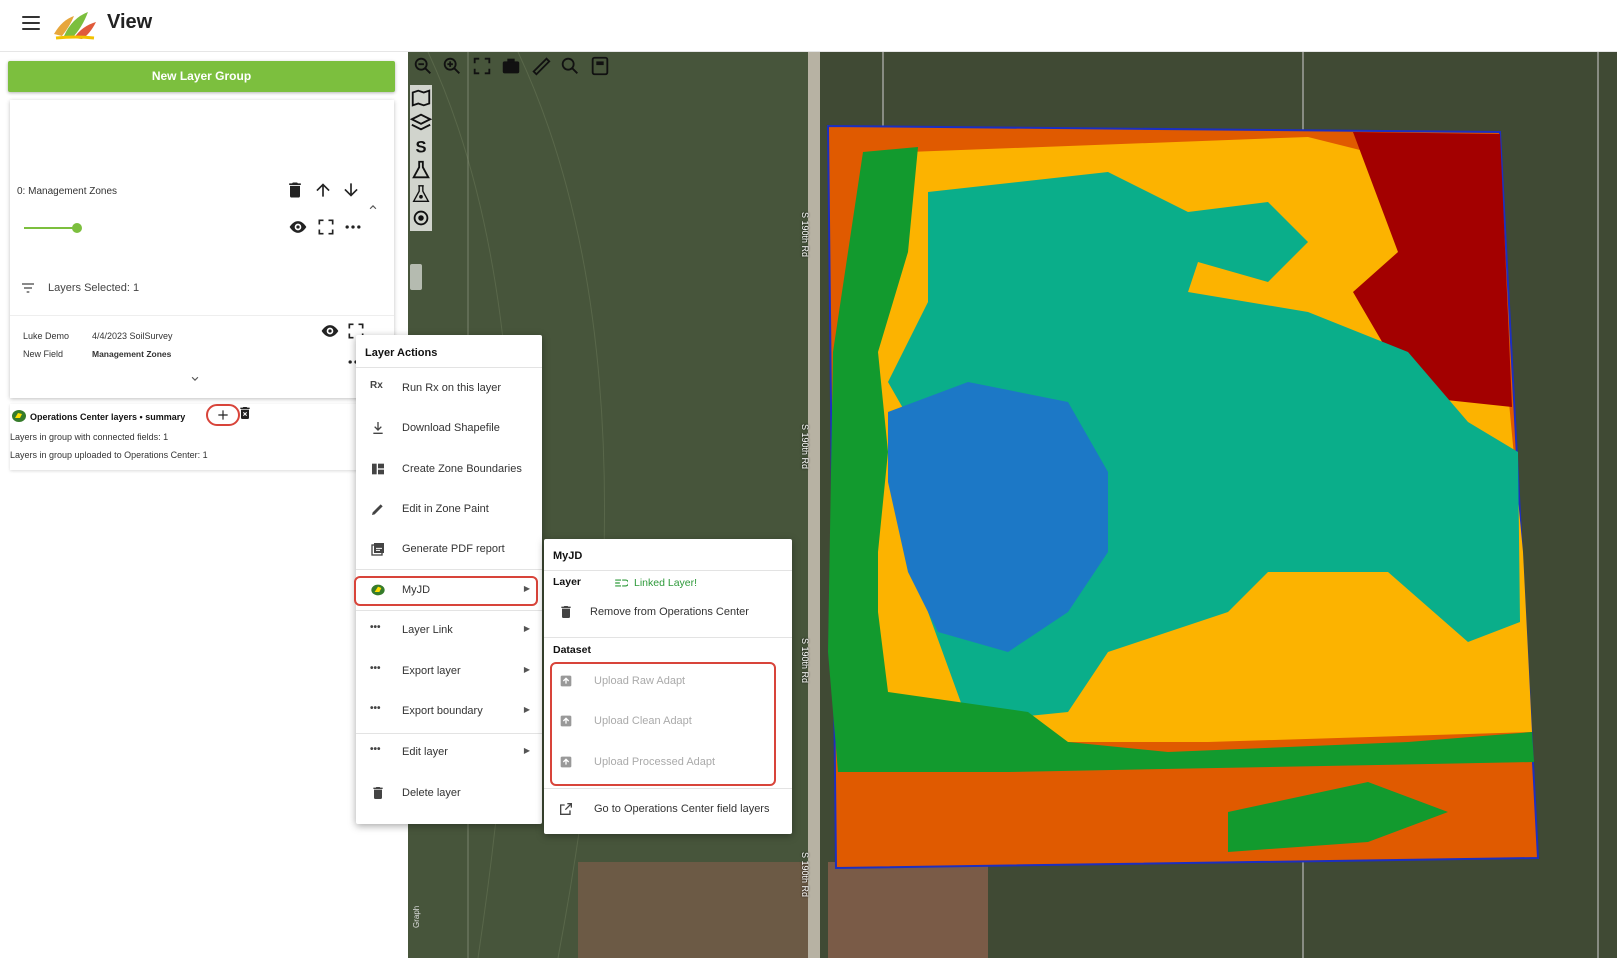 This screenshot has width=1617, height=958. What do you see at coordinates (373, 207) in the screenshot?
I see `chevron-up-icon` at bounding box center [373, 207].